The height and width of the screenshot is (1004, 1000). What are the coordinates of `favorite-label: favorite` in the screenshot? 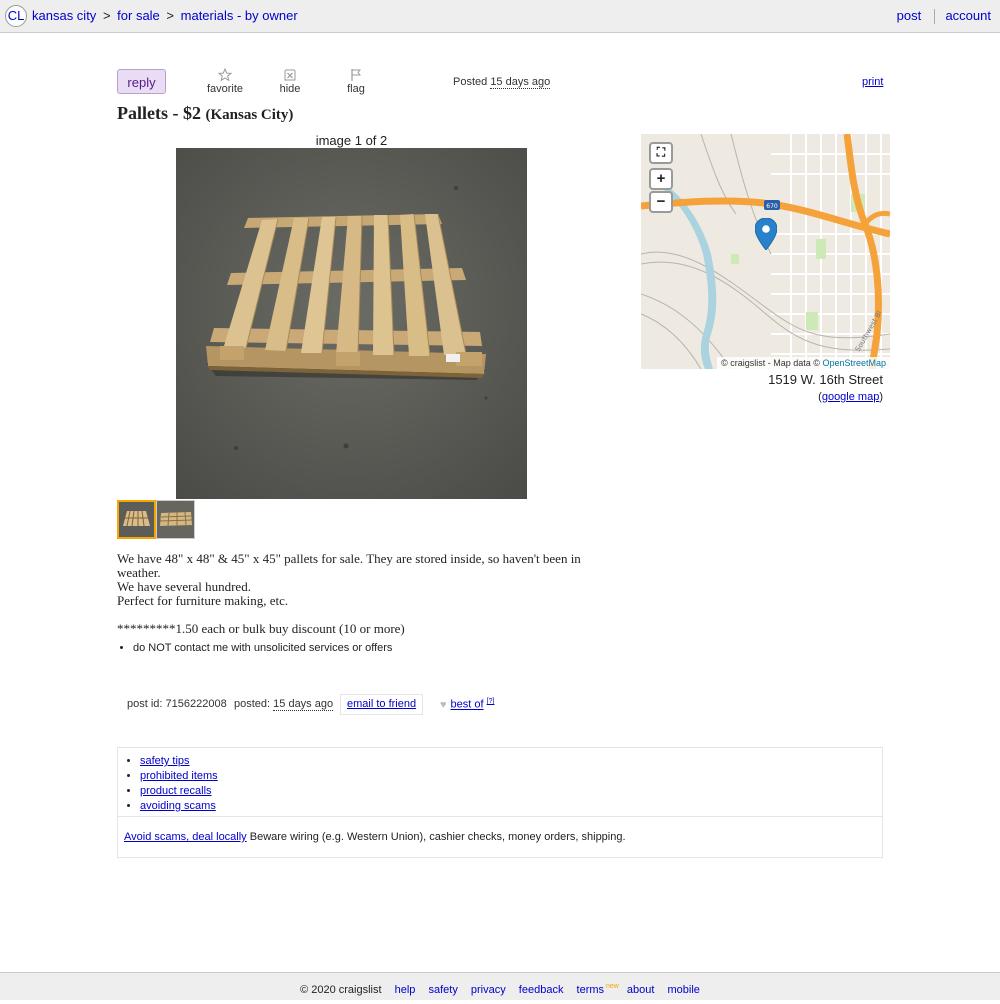 It's located at (225, 89).